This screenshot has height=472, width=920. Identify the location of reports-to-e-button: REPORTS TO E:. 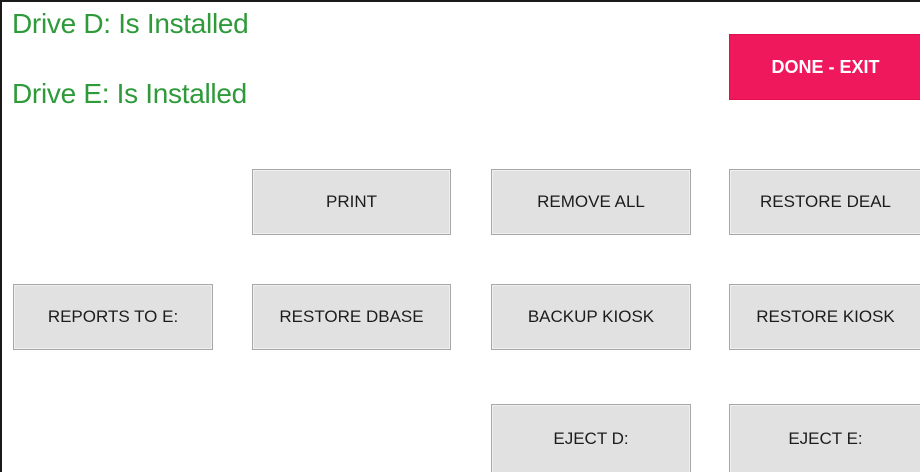
(113, 317).